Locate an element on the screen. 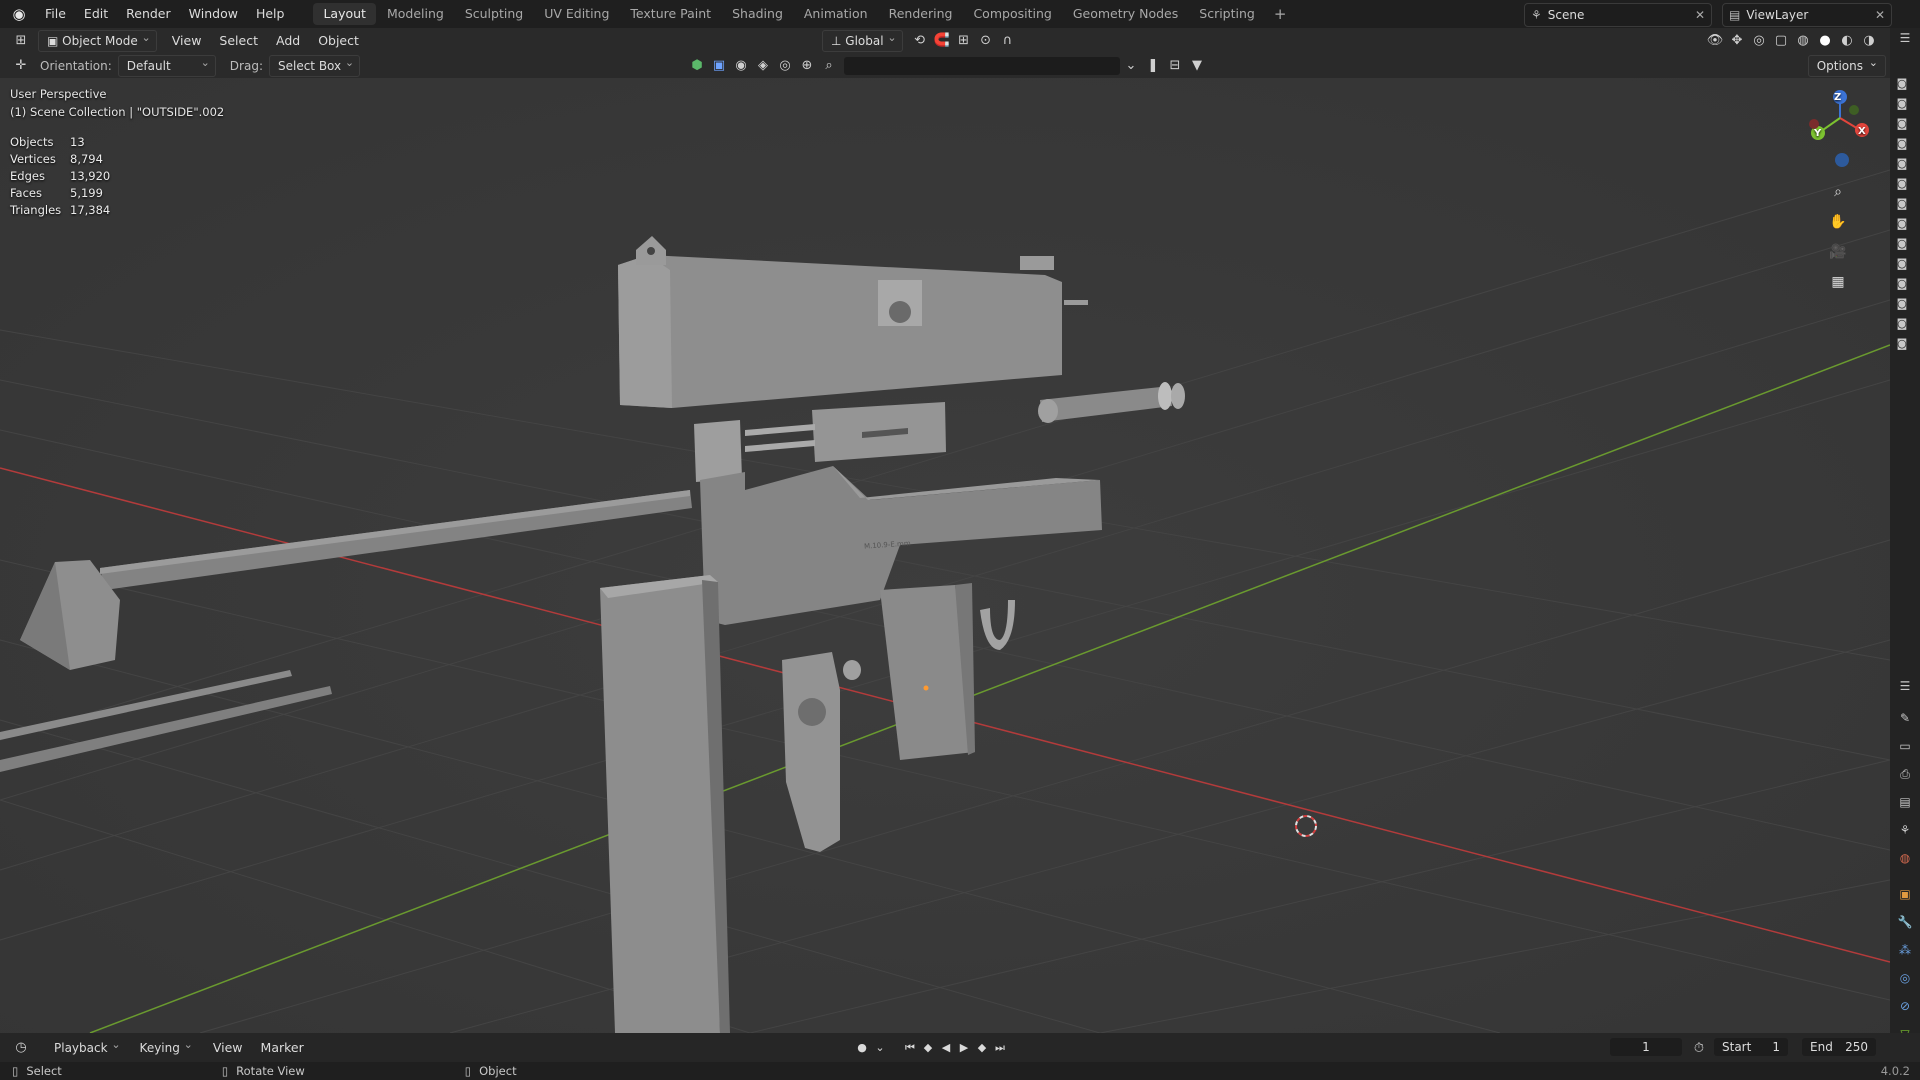 The height and width of the screenshot is (1080, 1920). tab-shading: Shading is located at coordinates (757, 14).